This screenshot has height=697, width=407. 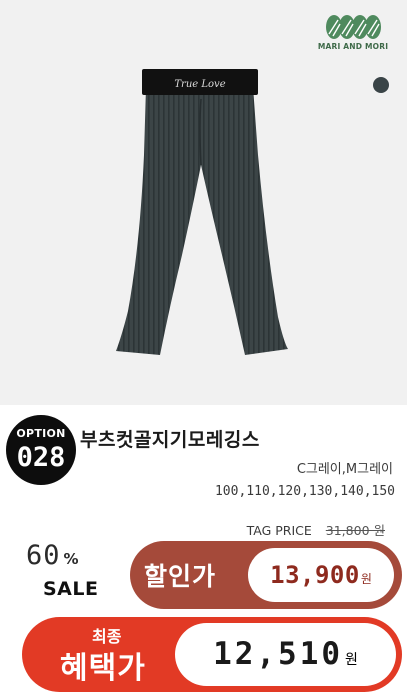 What do you see at coordinates (351, 660) in the screenshot?
I see `final-won: 원` at bounding box center [351, 660].